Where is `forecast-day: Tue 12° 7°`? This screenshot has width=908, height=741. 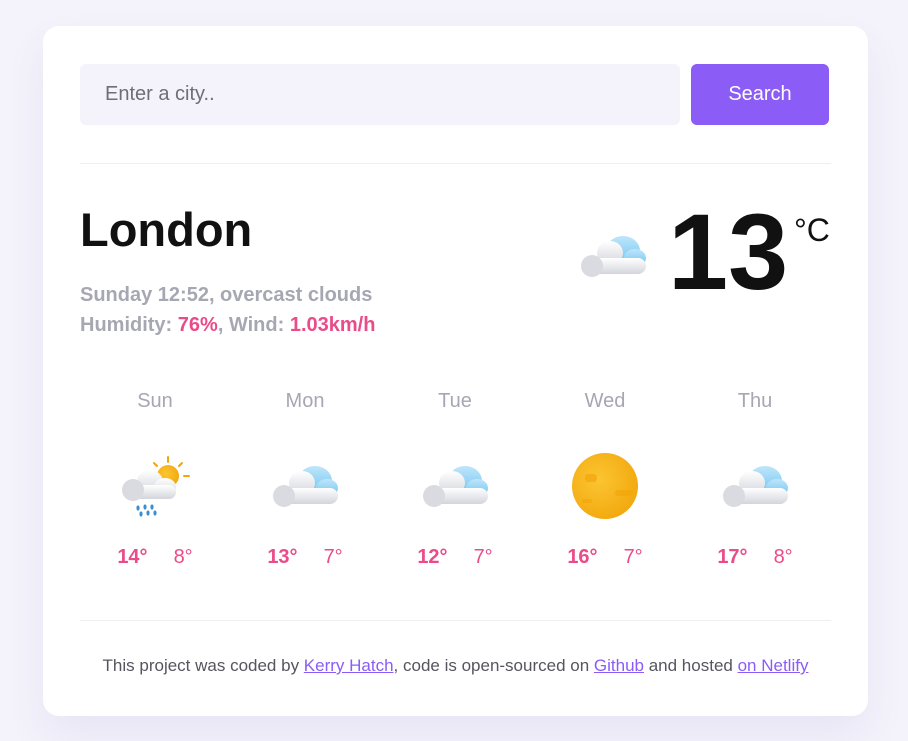 forecast-day: Tue 12° 7° is located at coordinates (455, 477).